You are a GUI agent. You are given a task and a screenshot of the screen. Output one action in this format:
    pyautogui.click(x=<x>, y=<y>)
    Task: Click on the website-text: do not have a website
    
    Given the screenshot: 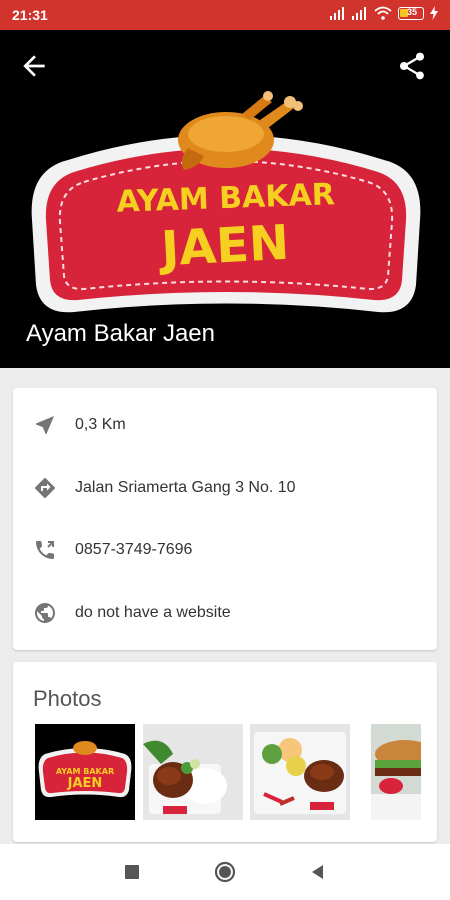 What is the action you would take?
    pyautogui.click(x=153, y=612)
    